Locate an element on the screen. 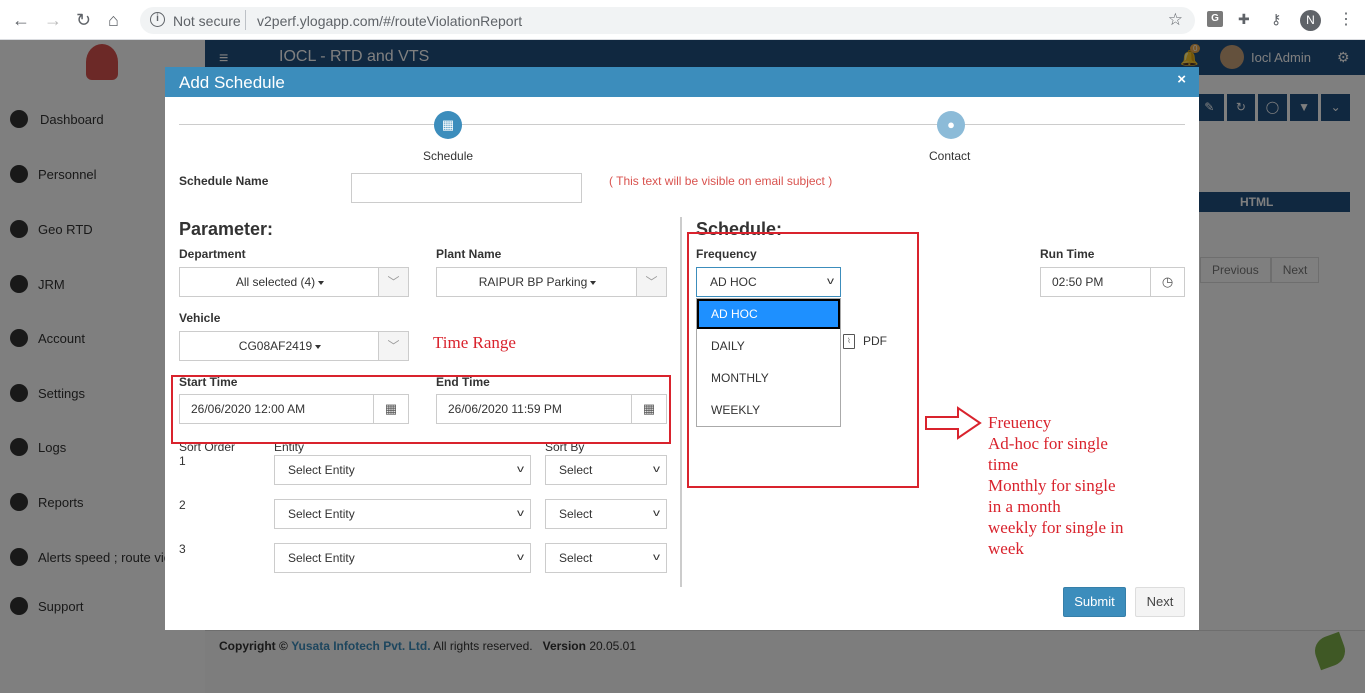 The width and height of the screenshot is (1365, 693). key-icon: ⚷ is located at coordinates (1276, 19).